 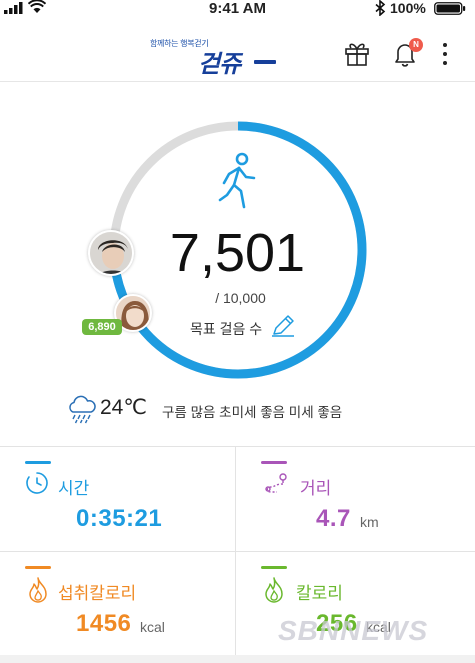 What do you see at coordinates (123, 407) in the screenshot?
I see `temperature: 24℃` at bounding box center [123, 407].